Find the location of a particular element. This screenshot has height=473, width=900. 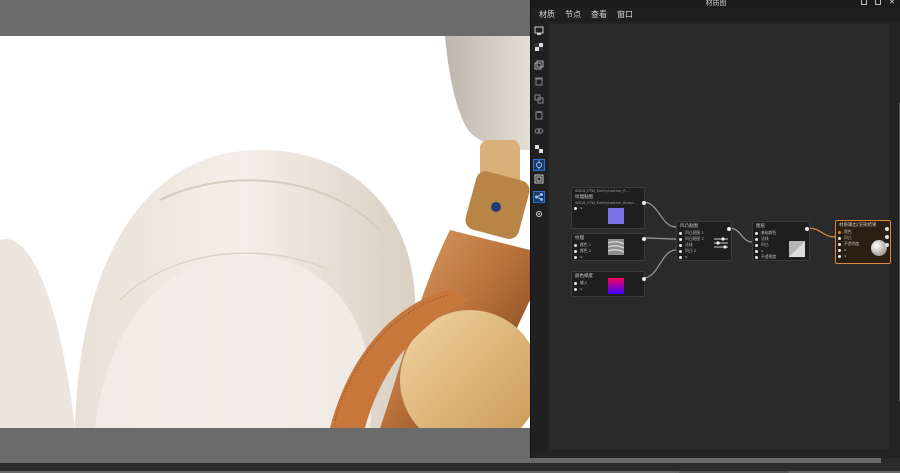

more-options-icon is located at coordinates (887, 239).